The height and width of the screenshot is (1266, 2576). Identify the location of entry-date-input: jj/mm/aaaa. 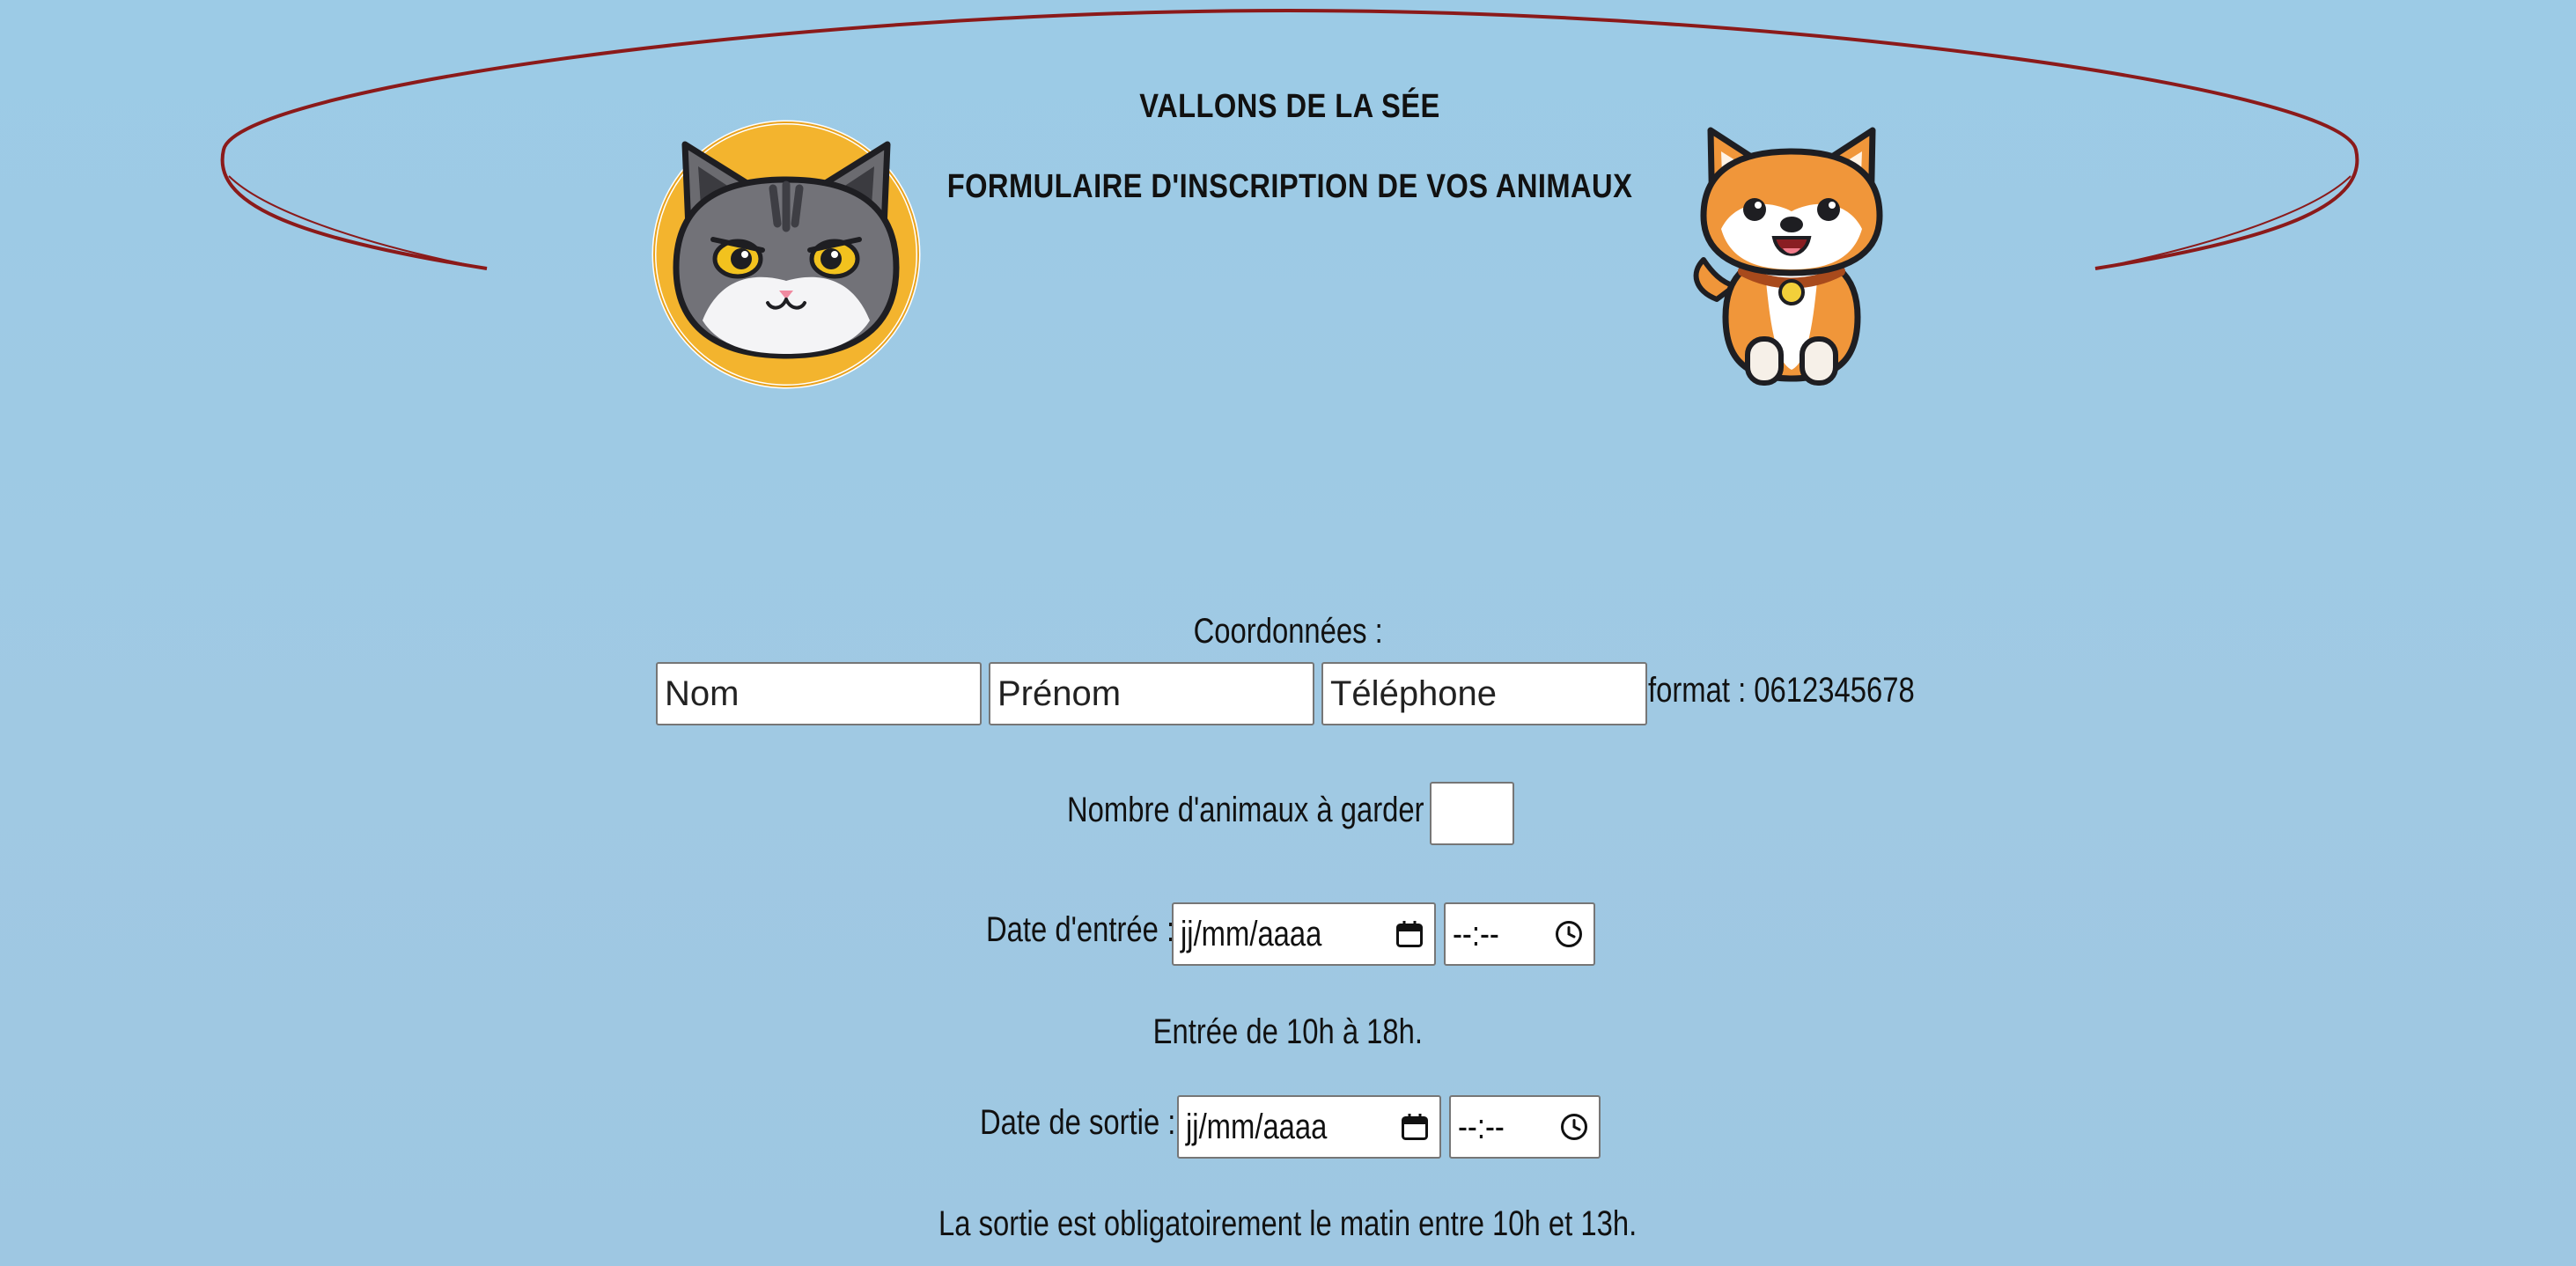
(1304, 934).